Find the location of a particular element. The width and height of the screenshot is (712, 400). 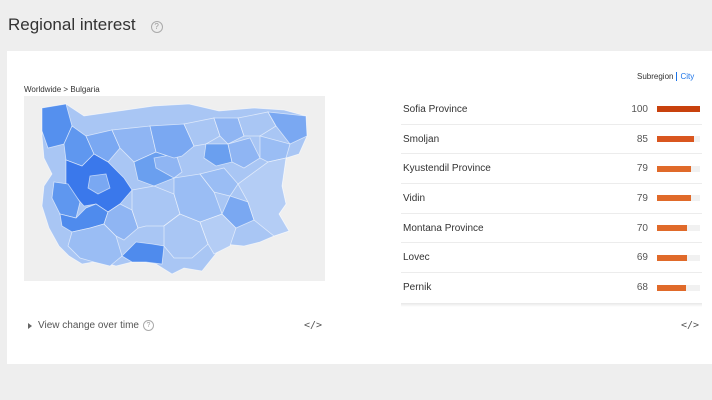

list-item: Sofia Province 100 is located at coordinates (551, 110).